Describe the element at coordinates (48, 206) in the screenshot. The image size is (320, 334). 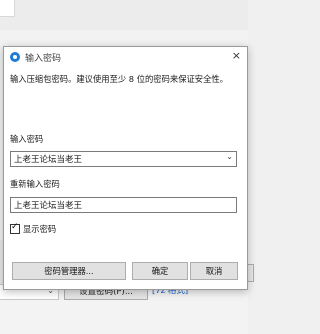
I see `reenter-password-value: 上老王论坛当老王` at that location.